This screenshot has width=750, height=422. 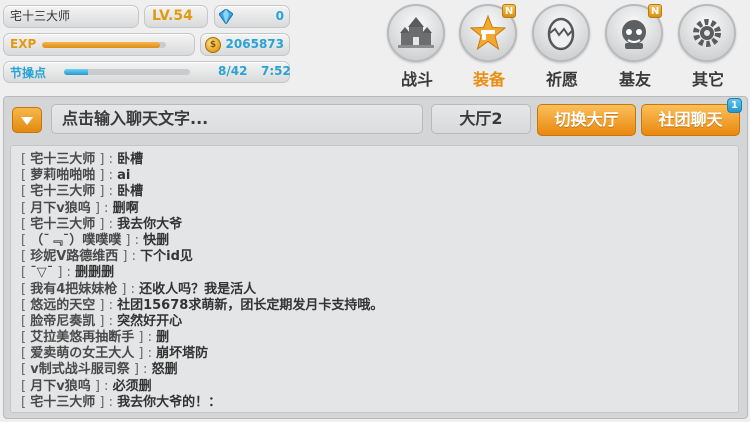 What do you see at coordinates (252, 16) in the screenshot?
I see `gem-box: 0` at bounding box center [252, 16].